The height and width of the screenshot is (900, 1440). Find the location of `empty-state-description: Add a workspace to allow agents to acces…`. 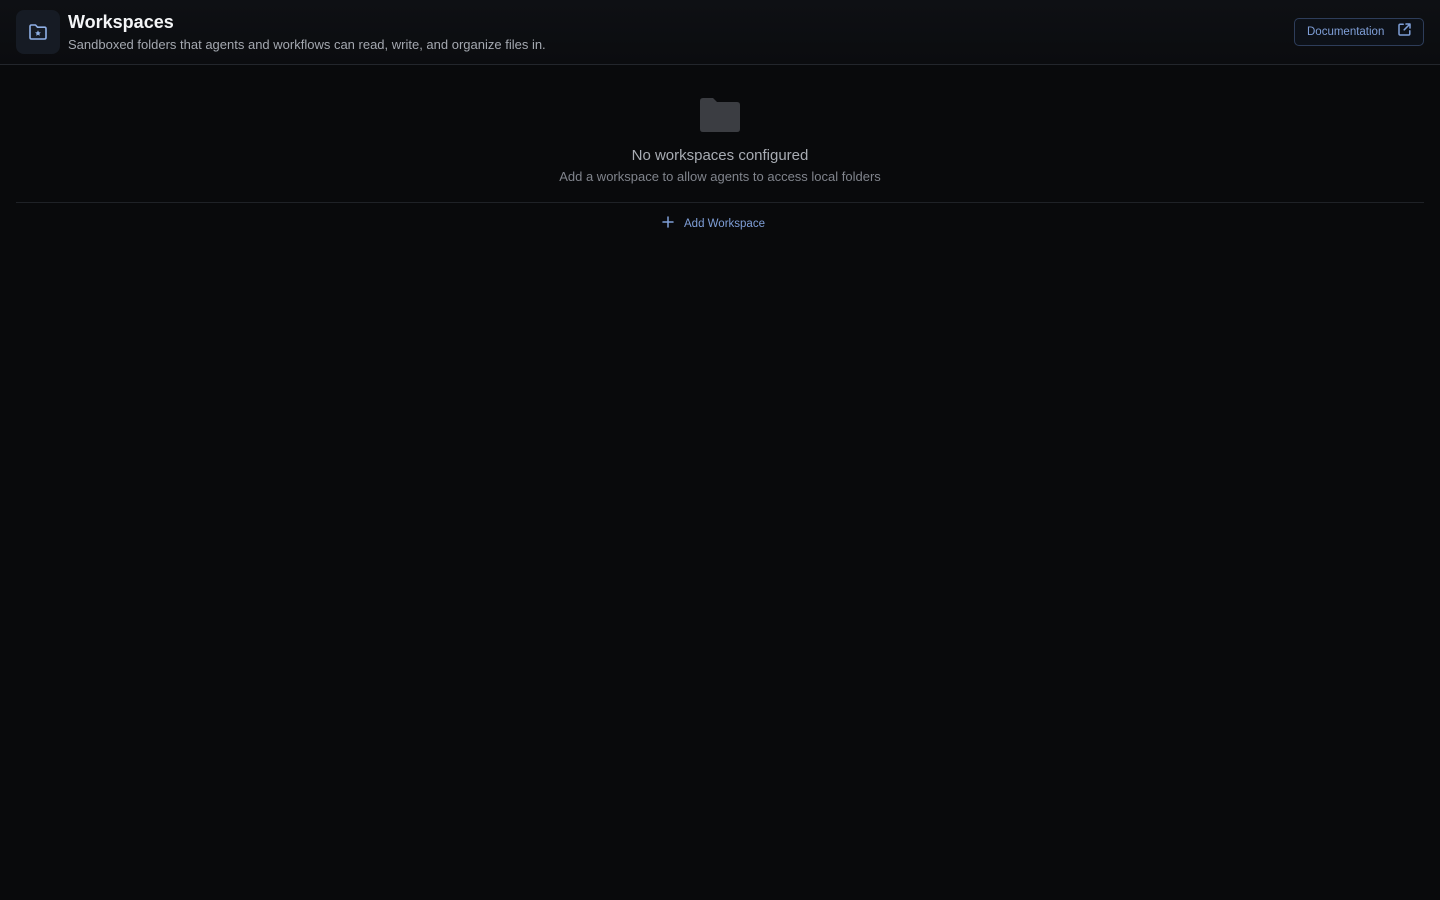

empty-state-description: Add a workspace to allow agents to acces… is located at coordinates (720, 176).